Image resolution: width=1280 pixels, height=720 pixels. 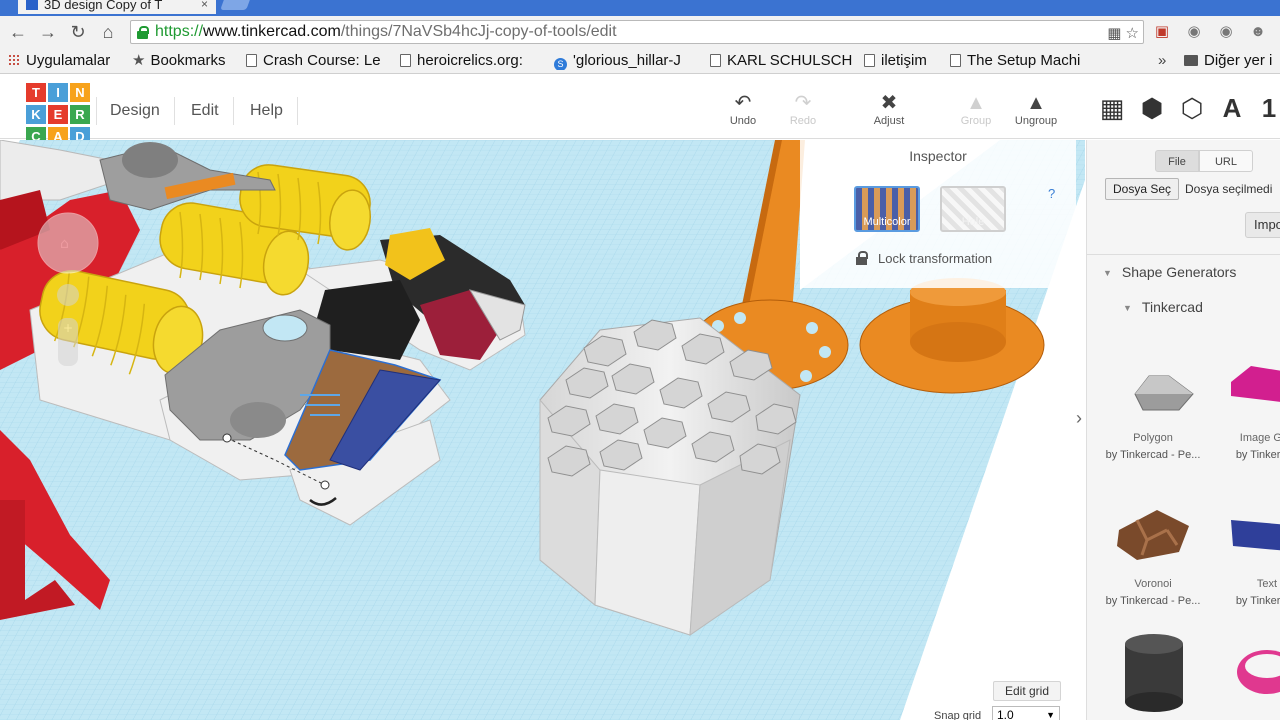 I want to click on choose-file-button: Dosya Seç, so click(x=1142, y=189).